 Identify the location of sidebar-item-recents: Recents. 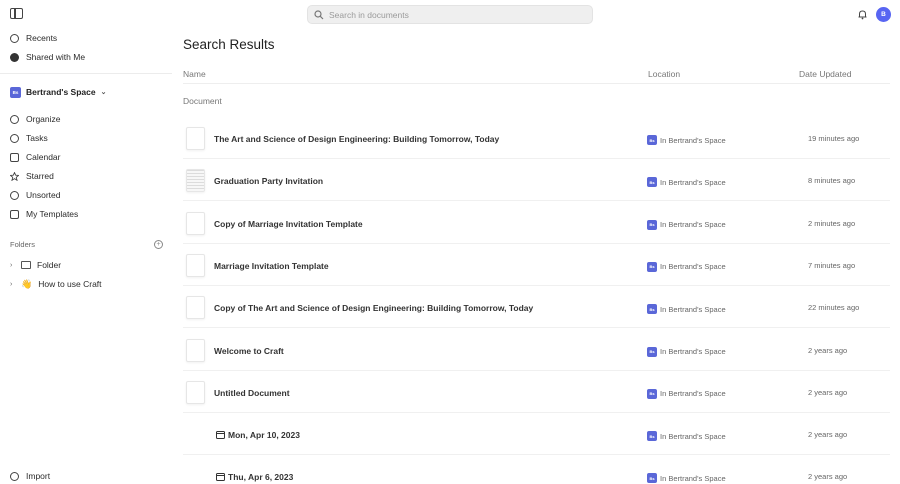
(33, 38).